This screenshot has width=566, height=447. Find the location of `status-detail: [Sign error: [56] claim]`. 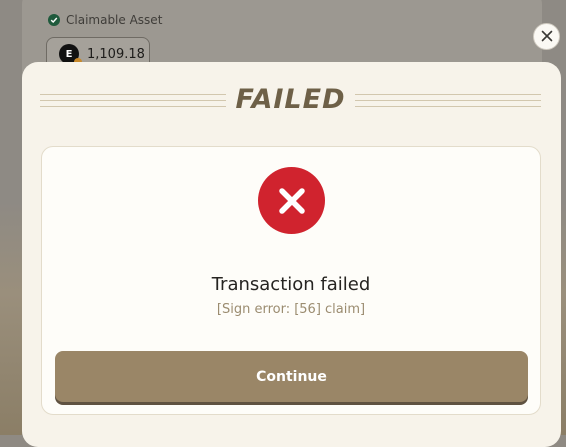

status-detail: [Sign error: [56] claim] is located at coordinates (291, 309).